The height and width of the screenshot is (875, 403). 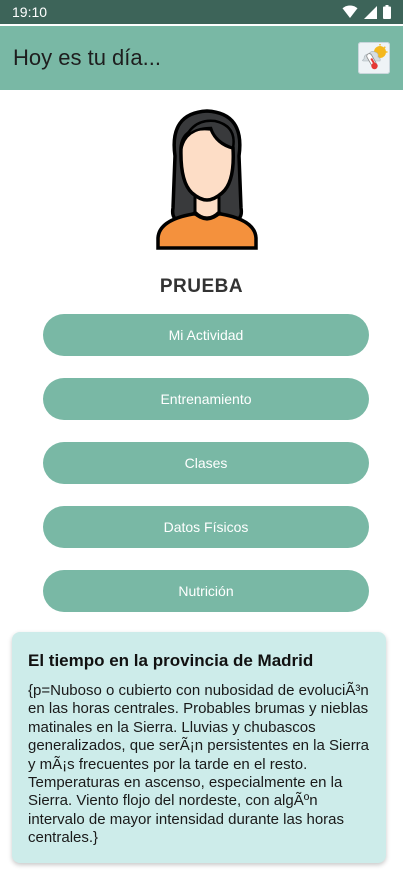 I want to click on status-bar: 19:10, so click(x=201, y=12).